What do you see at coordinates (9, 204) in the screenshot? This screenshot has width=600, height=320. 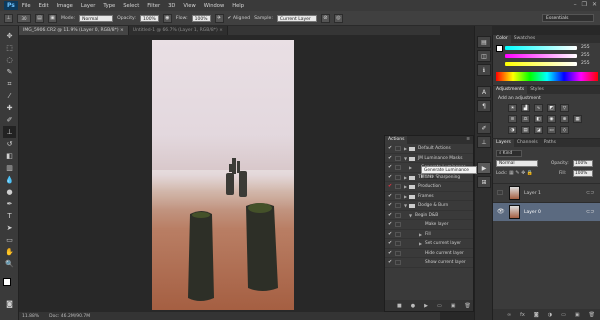 I see `pen-tool-icon: ✒` at bounding box center [9, 204].